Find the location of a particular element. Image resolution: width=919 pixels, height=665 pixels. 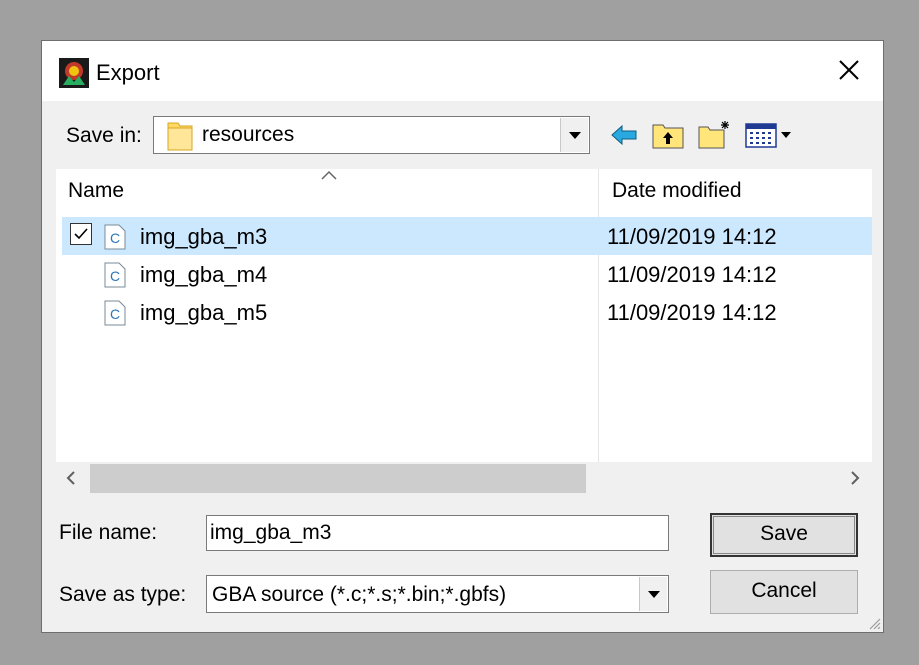

file-name-input: img_gba_m3 is located at coordinates (437, 533).